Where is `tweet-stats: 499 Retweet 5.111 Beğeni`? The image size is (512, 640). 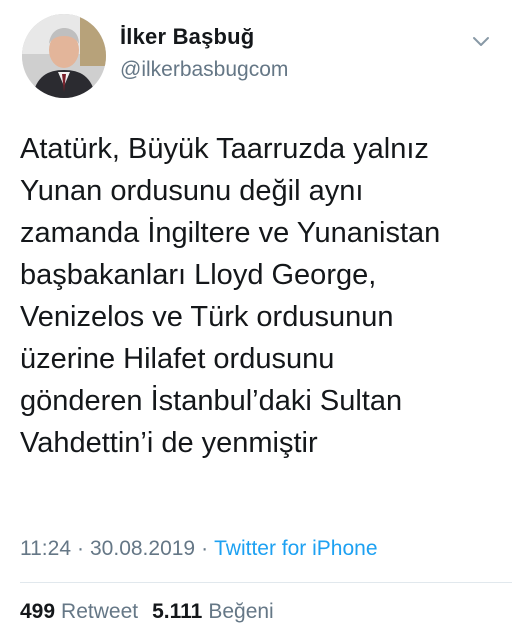
tweet-stats: 499 Retweet 5.111 Beğeni is located at coordinates (154, 612).